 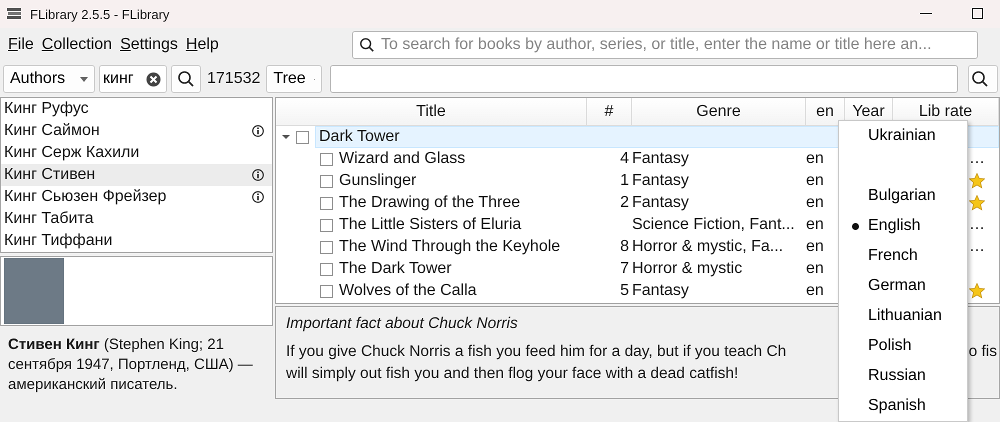 What do you see at coordinates (926, 14) in the screenshot?
I see `minimize-icon` at bounding box center [926, 14].